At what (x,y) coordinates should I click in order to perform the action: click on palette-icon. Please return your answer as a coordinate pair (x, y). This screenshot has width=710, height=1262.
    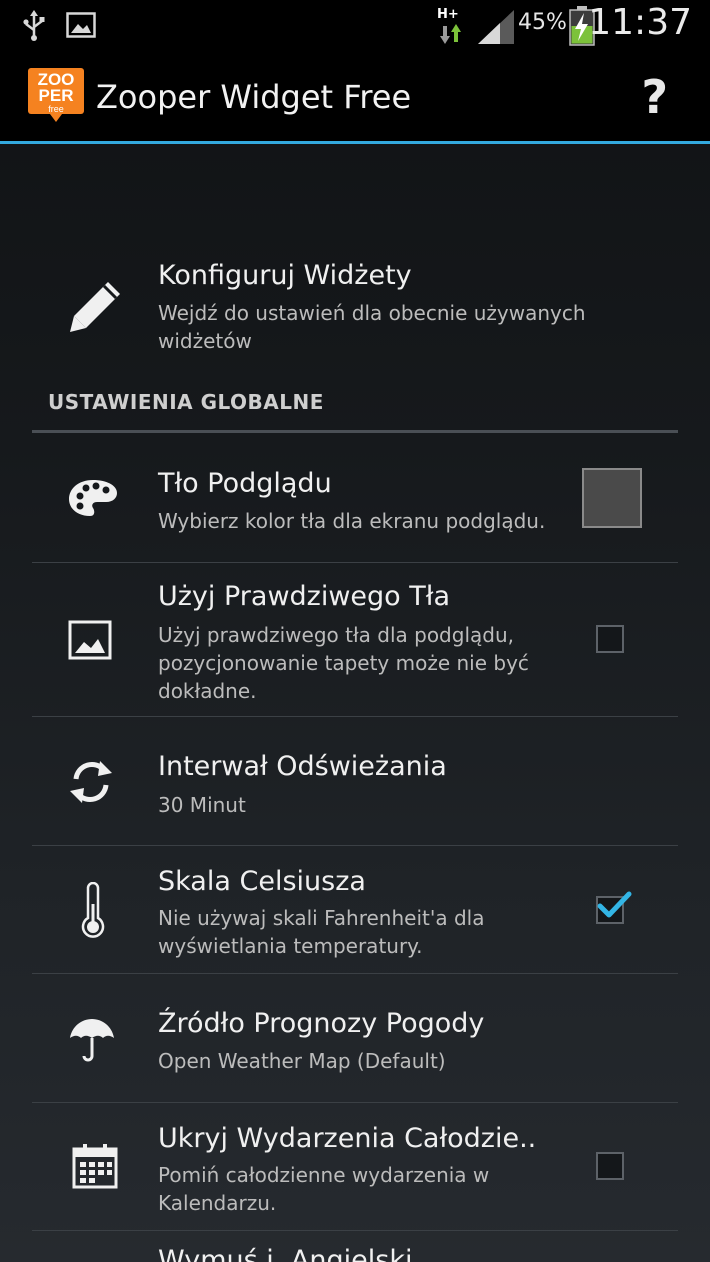
    Looking at the image, I should click on (93, 498).